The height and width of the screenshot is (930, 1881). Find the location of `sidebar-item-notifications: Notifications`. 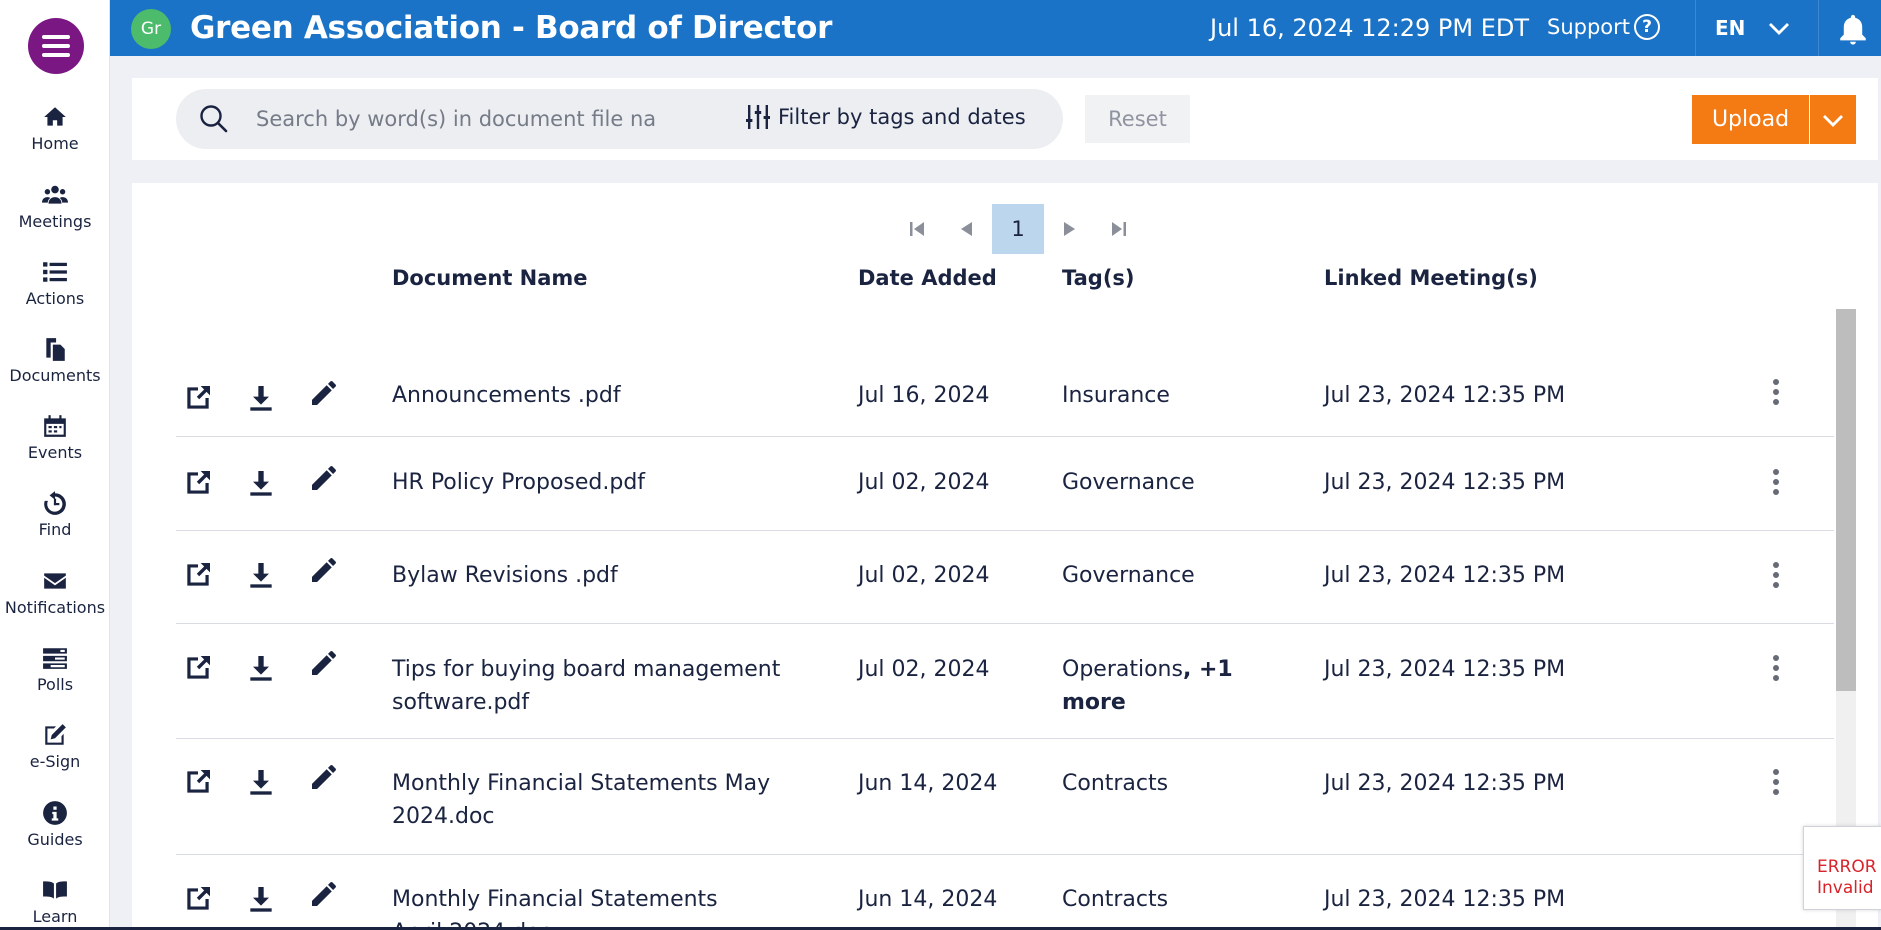

sidebar-item-notifications: Notifications is located at coordinates (55, 592).